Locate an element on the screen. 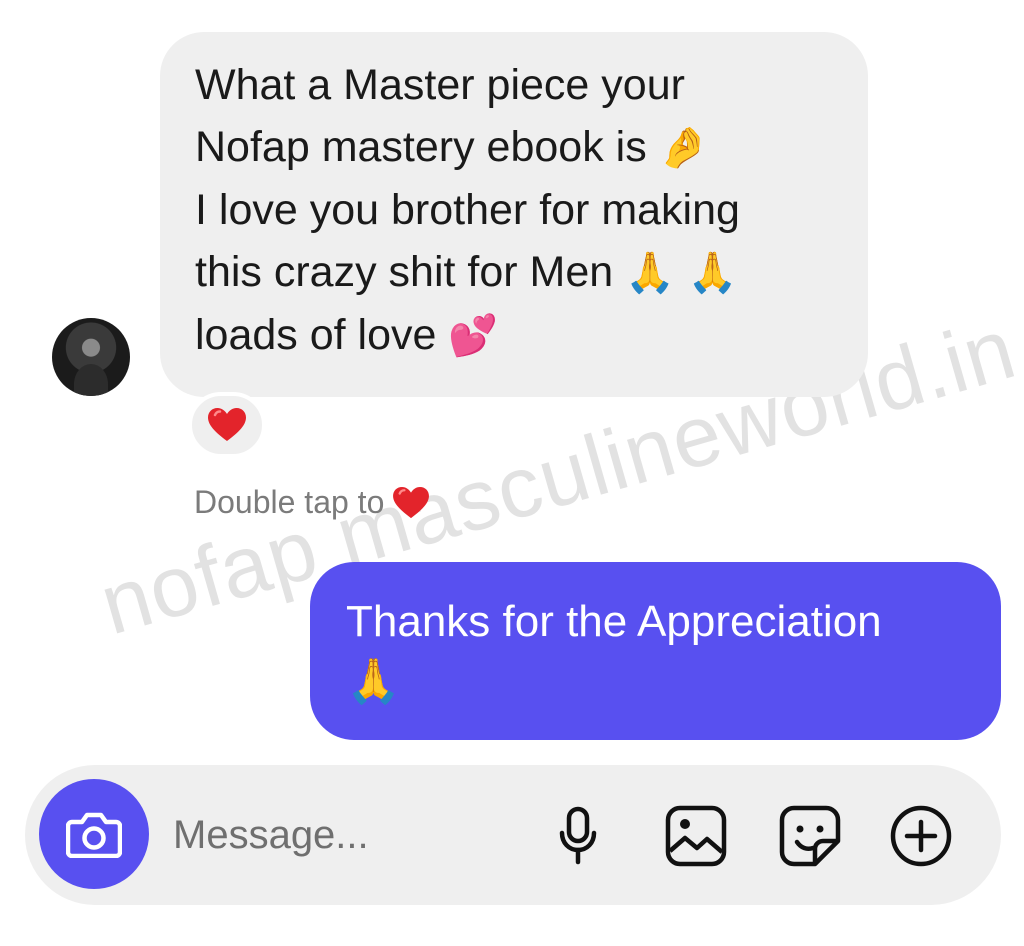  folded-hands-emoji: 🙏 🙏 is located at coordinates (681, 273).